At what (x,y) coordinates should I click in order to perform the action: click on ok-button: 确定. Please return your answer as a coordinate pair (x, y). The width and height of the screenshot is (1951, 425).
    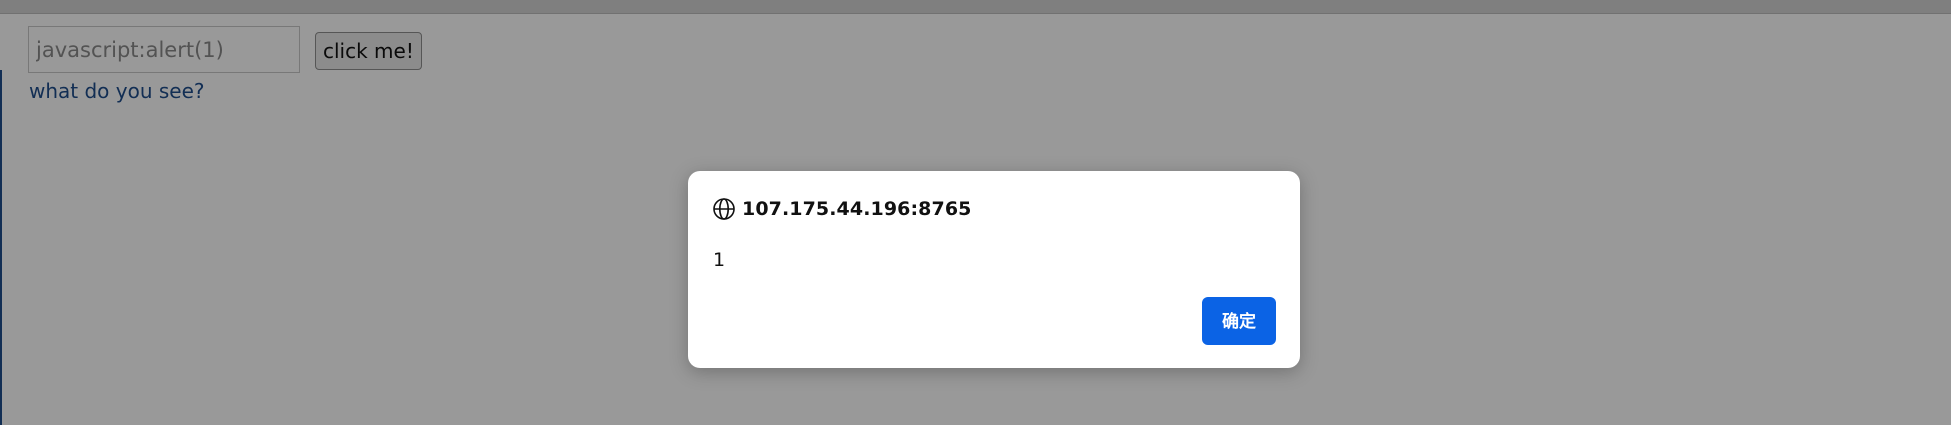
    Looking at the image, I should click on (1239, 321).